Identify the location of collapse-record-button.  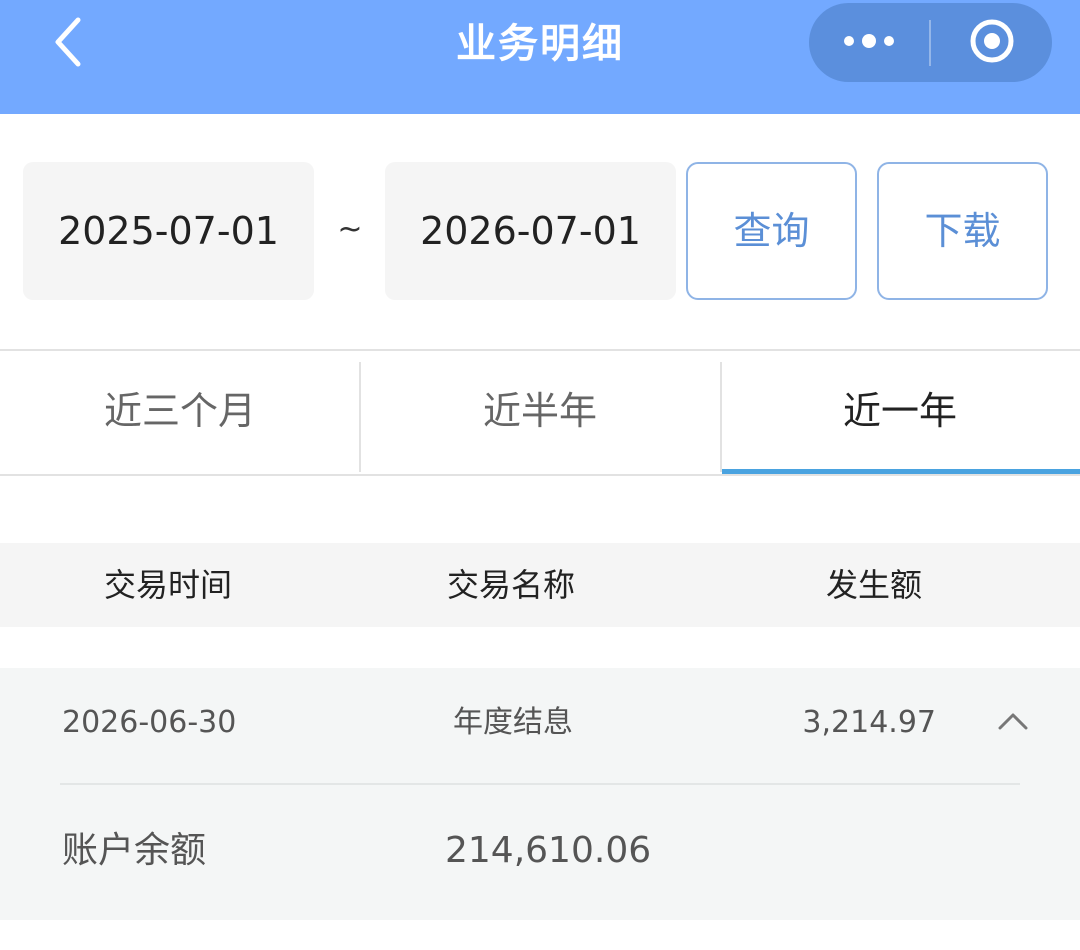
(1013, 723).